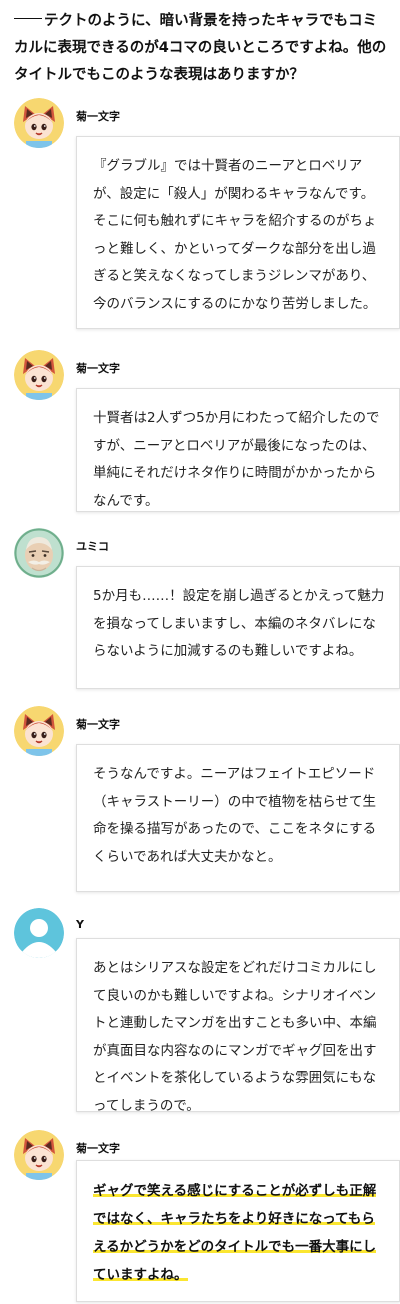  Describe the element at coordinates (92, 546) in the screenshot. I see `speaker-name: ユミコ` at that location.